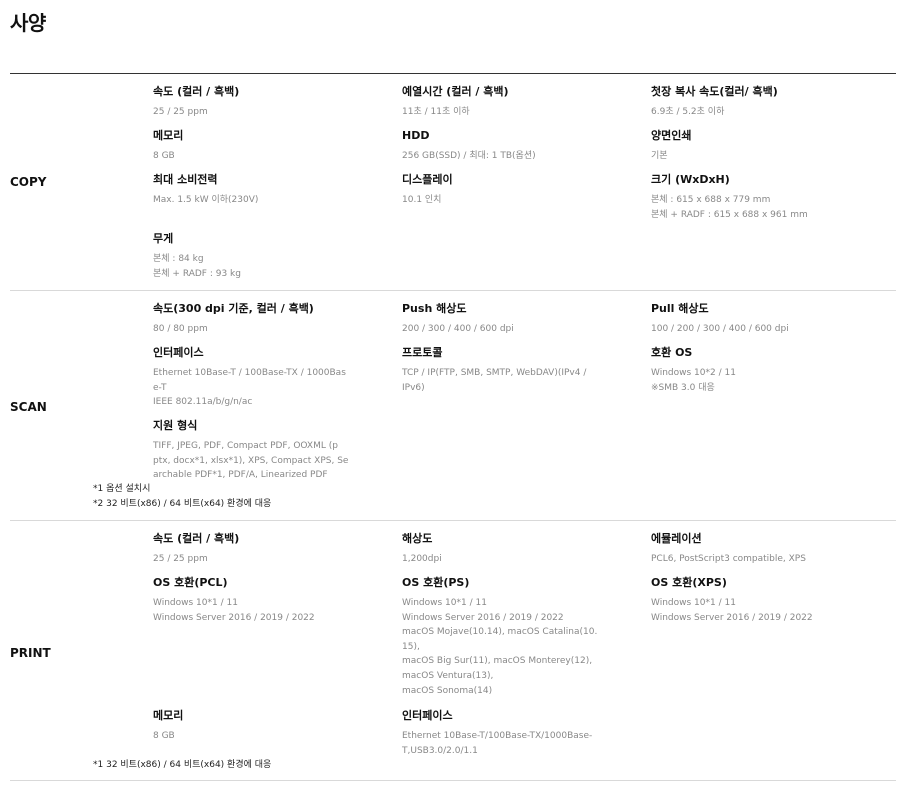 This screenshot has height=788, width=904. What do you see at coordinates (417, 538) in the screenshot?
I see `spec-name: 해상도` at bounding box center [417, 538].